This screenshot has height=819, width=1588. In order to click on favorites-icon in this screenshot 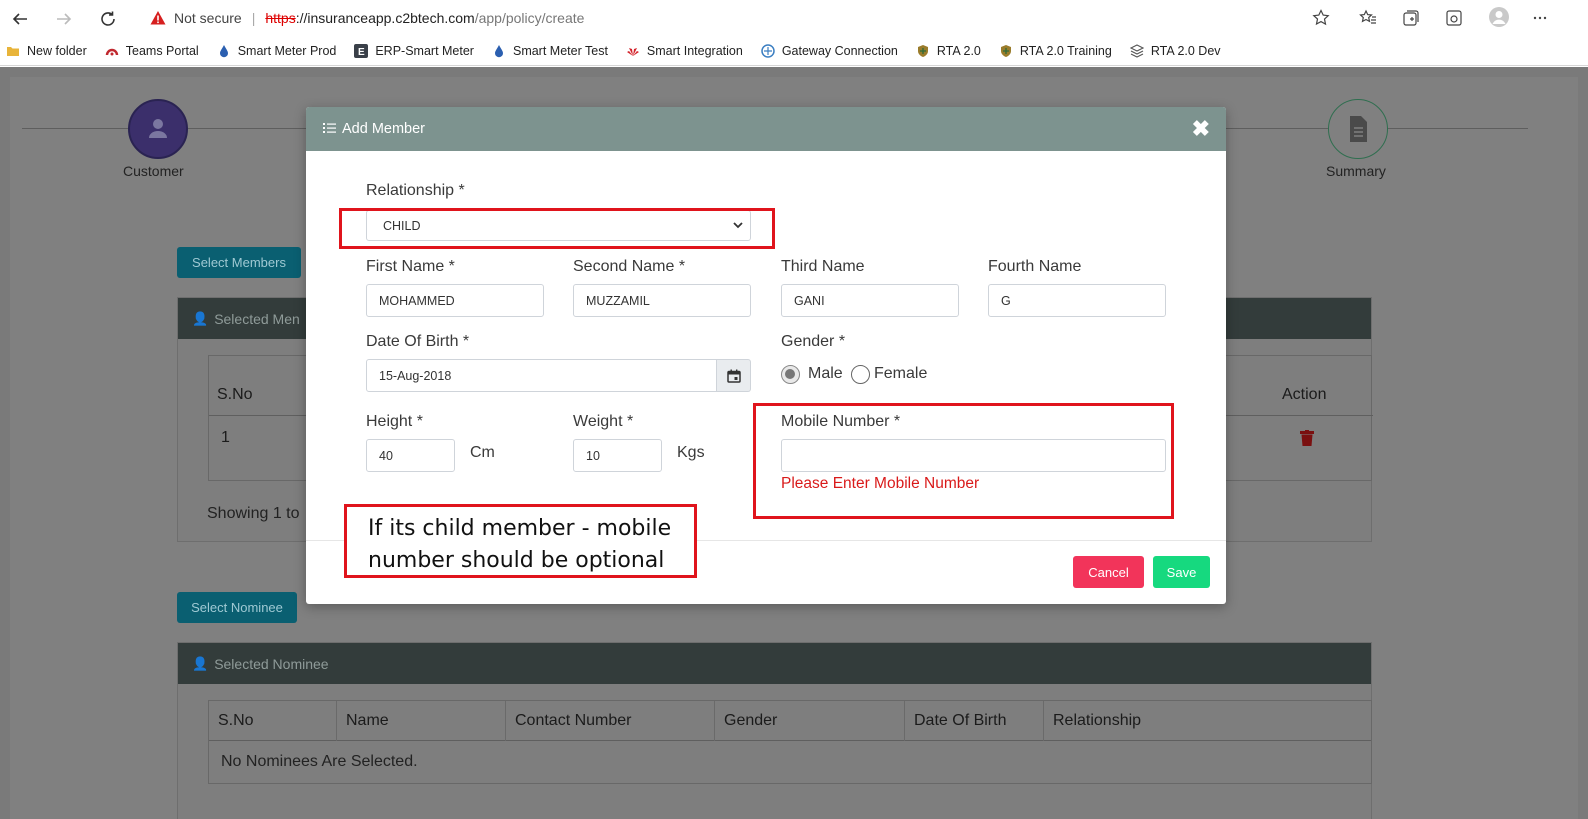, I will do `click(1368, 18)`.